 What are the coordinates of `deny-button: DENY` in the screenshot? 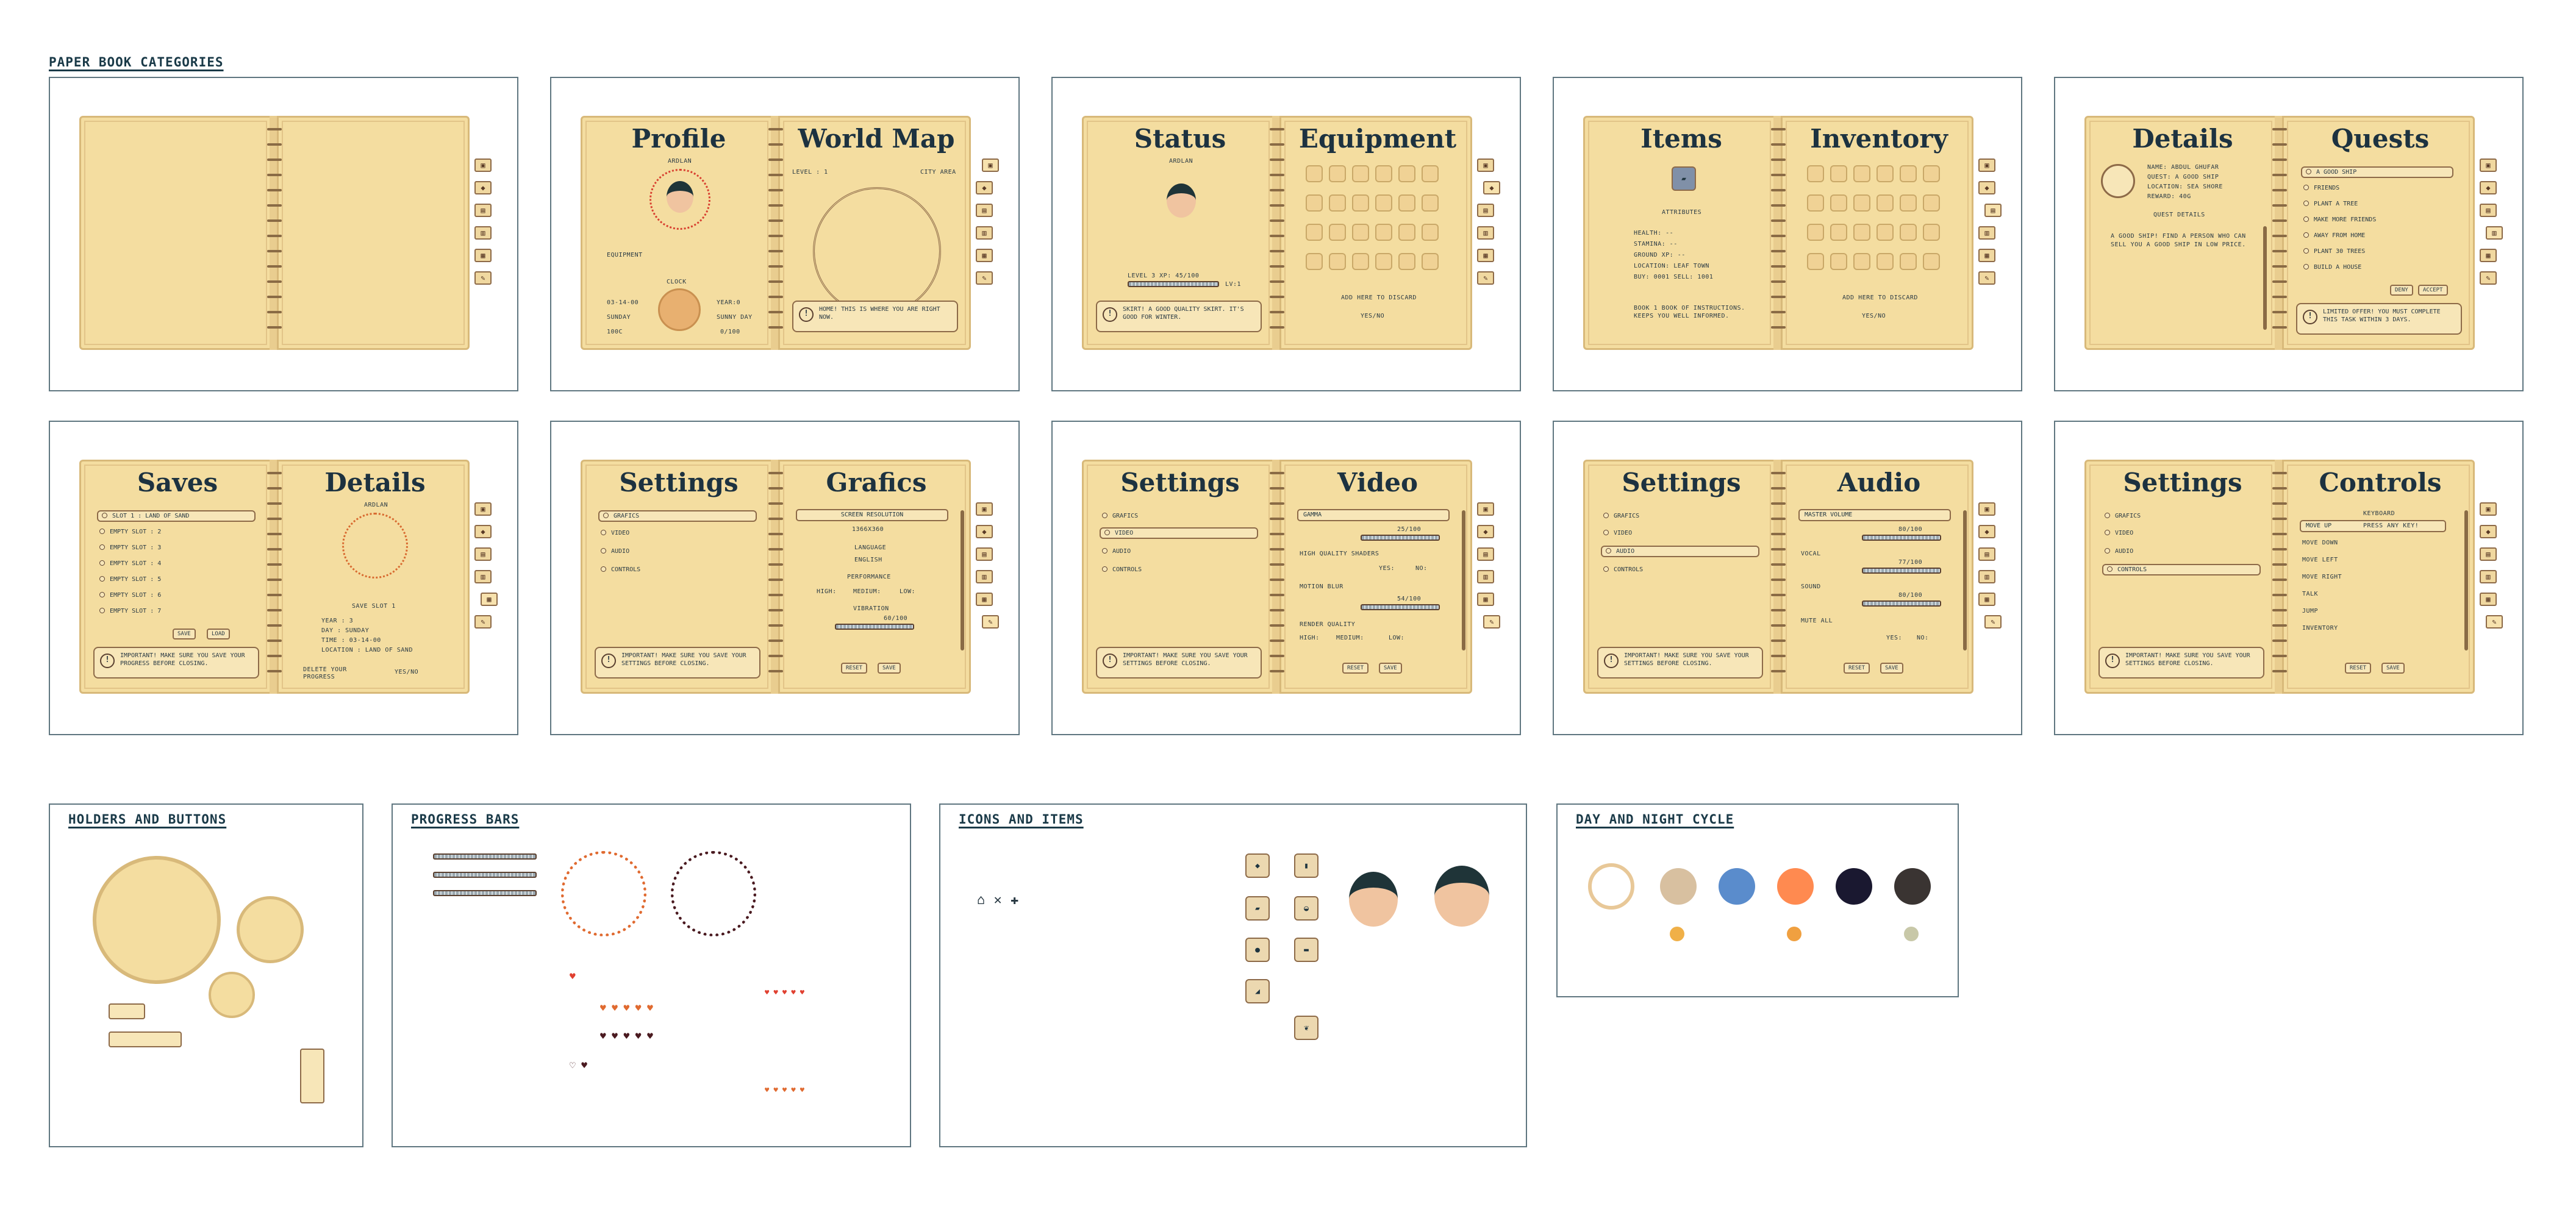 It's located at (2401, 290).